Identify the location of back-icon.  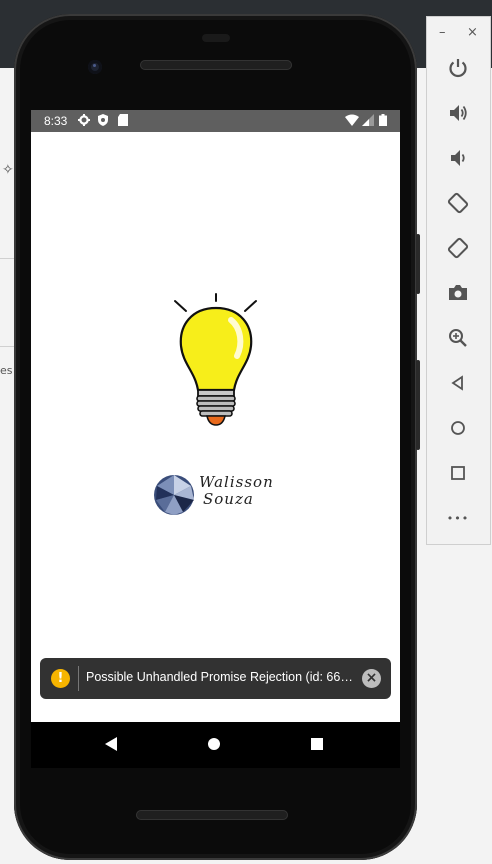
(457, 383).